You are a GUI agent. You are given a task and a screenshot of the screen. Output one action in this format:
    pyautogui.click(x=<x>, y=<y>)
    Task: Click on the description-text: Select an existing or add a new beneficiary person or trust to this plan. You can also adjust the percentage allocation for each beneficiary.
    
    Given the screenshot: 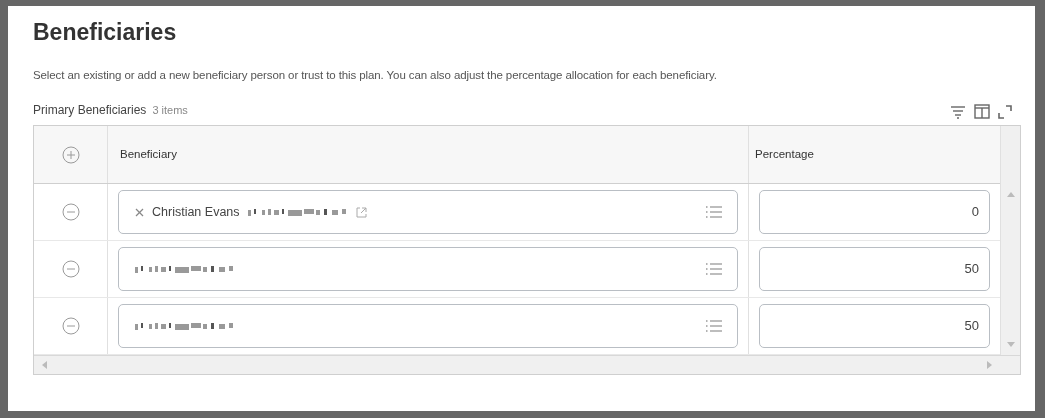 What is the action you would take?
    pyautogui.click(x=375, y=75)
    